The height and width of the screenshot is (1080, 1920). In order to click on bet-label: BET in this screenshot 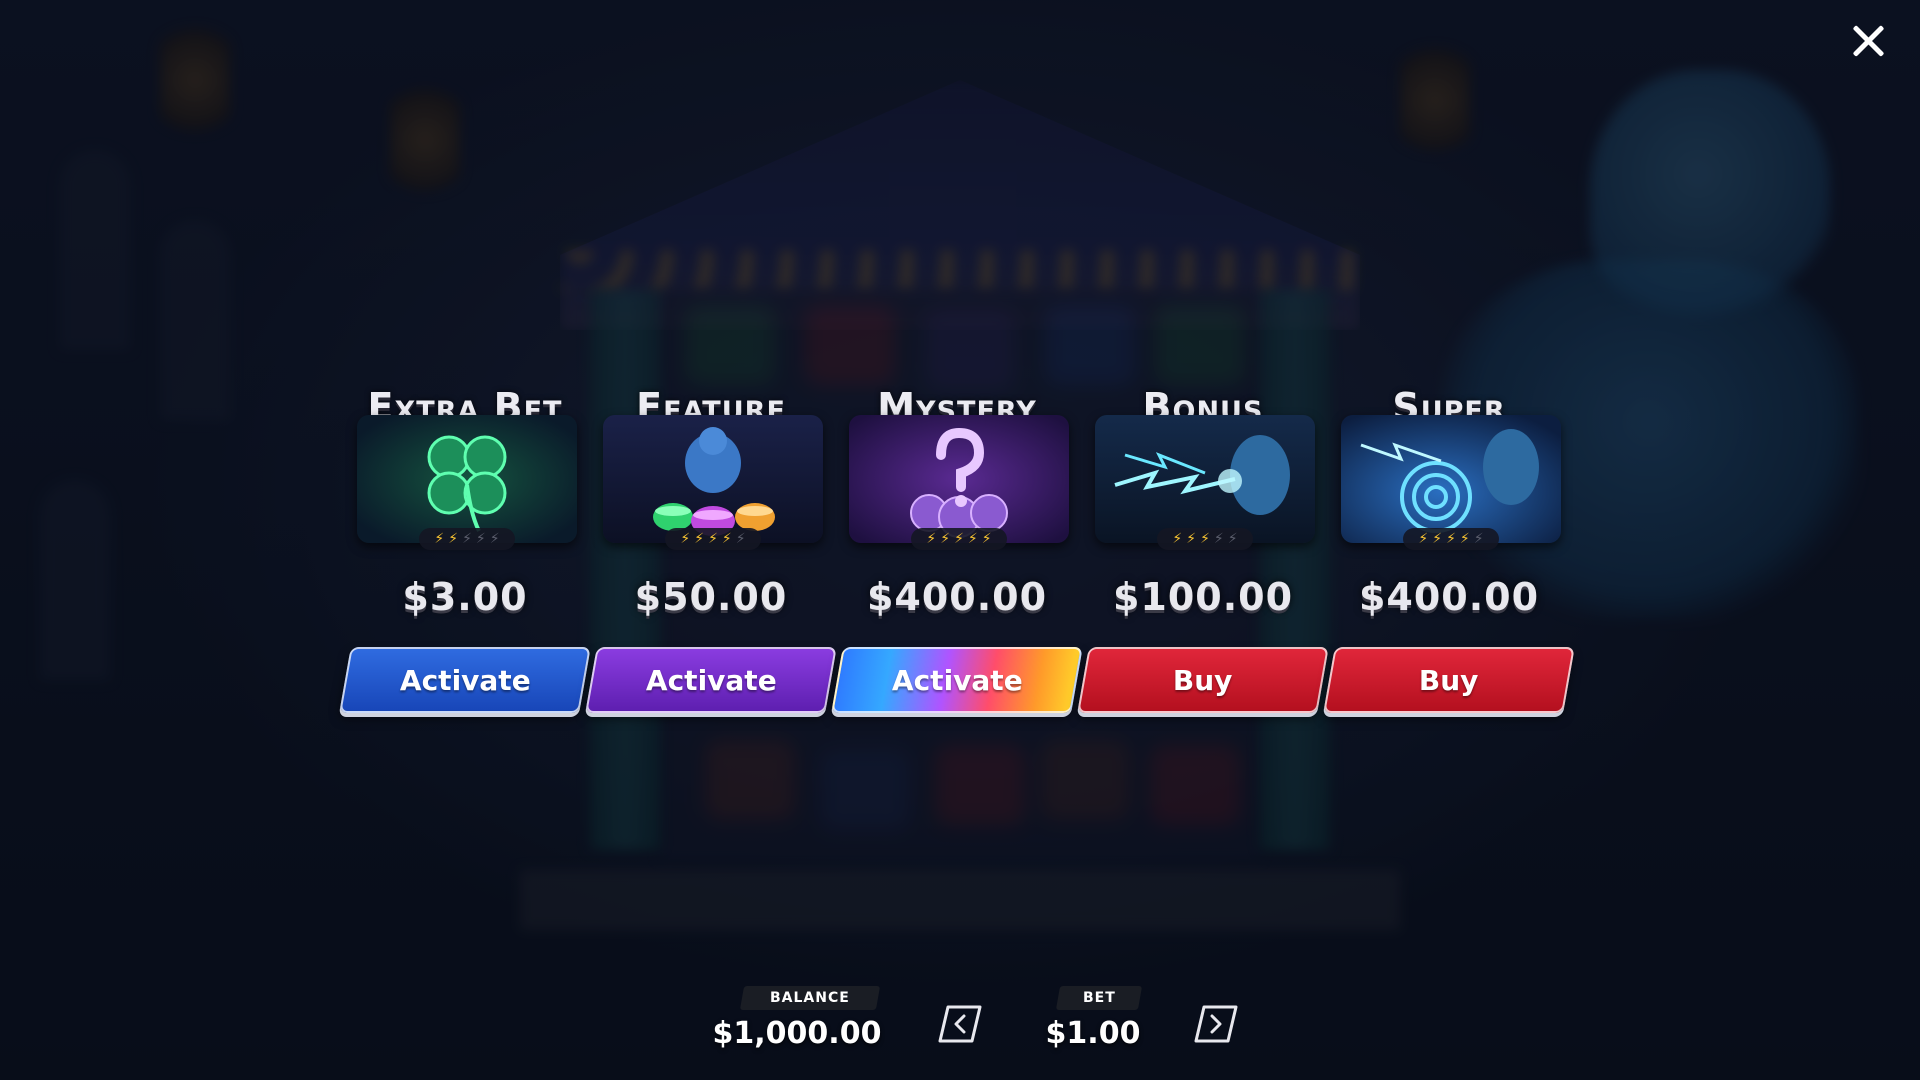, I will do `click(1099, 998)`.